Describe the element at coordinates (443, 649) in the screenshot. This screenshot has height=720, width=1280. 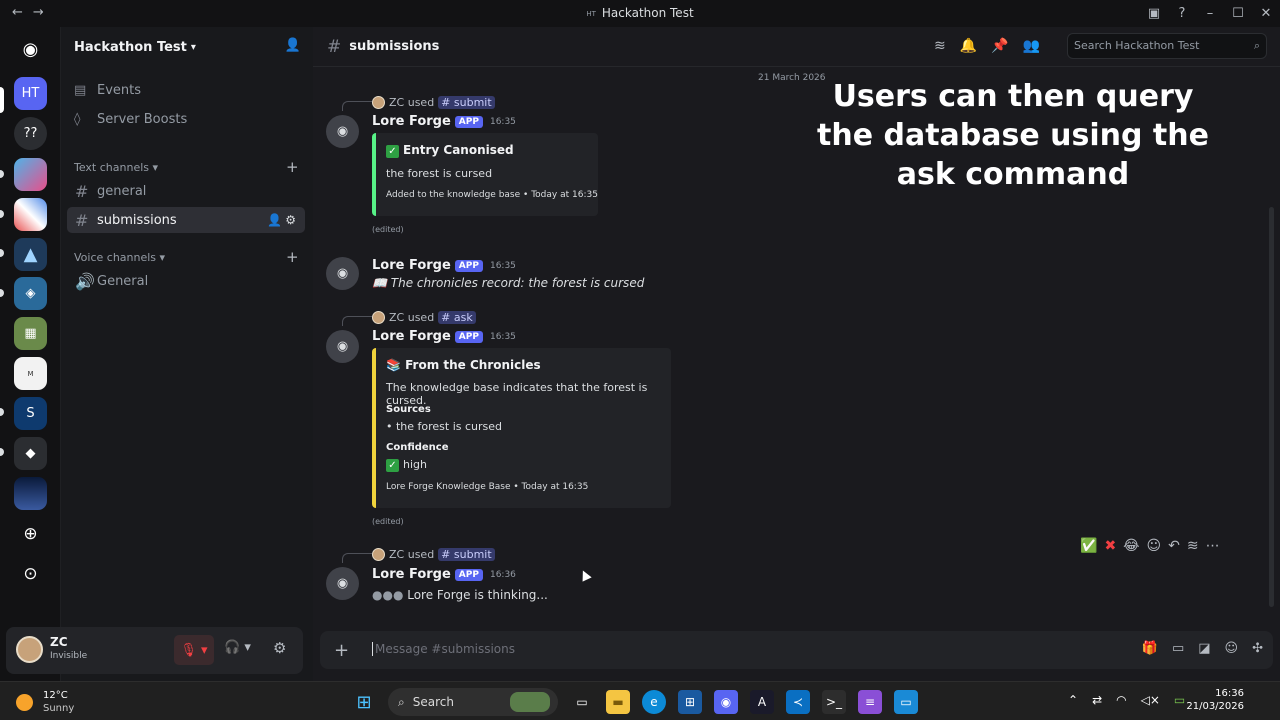
I see `message-input: Message #submissions` at that location.